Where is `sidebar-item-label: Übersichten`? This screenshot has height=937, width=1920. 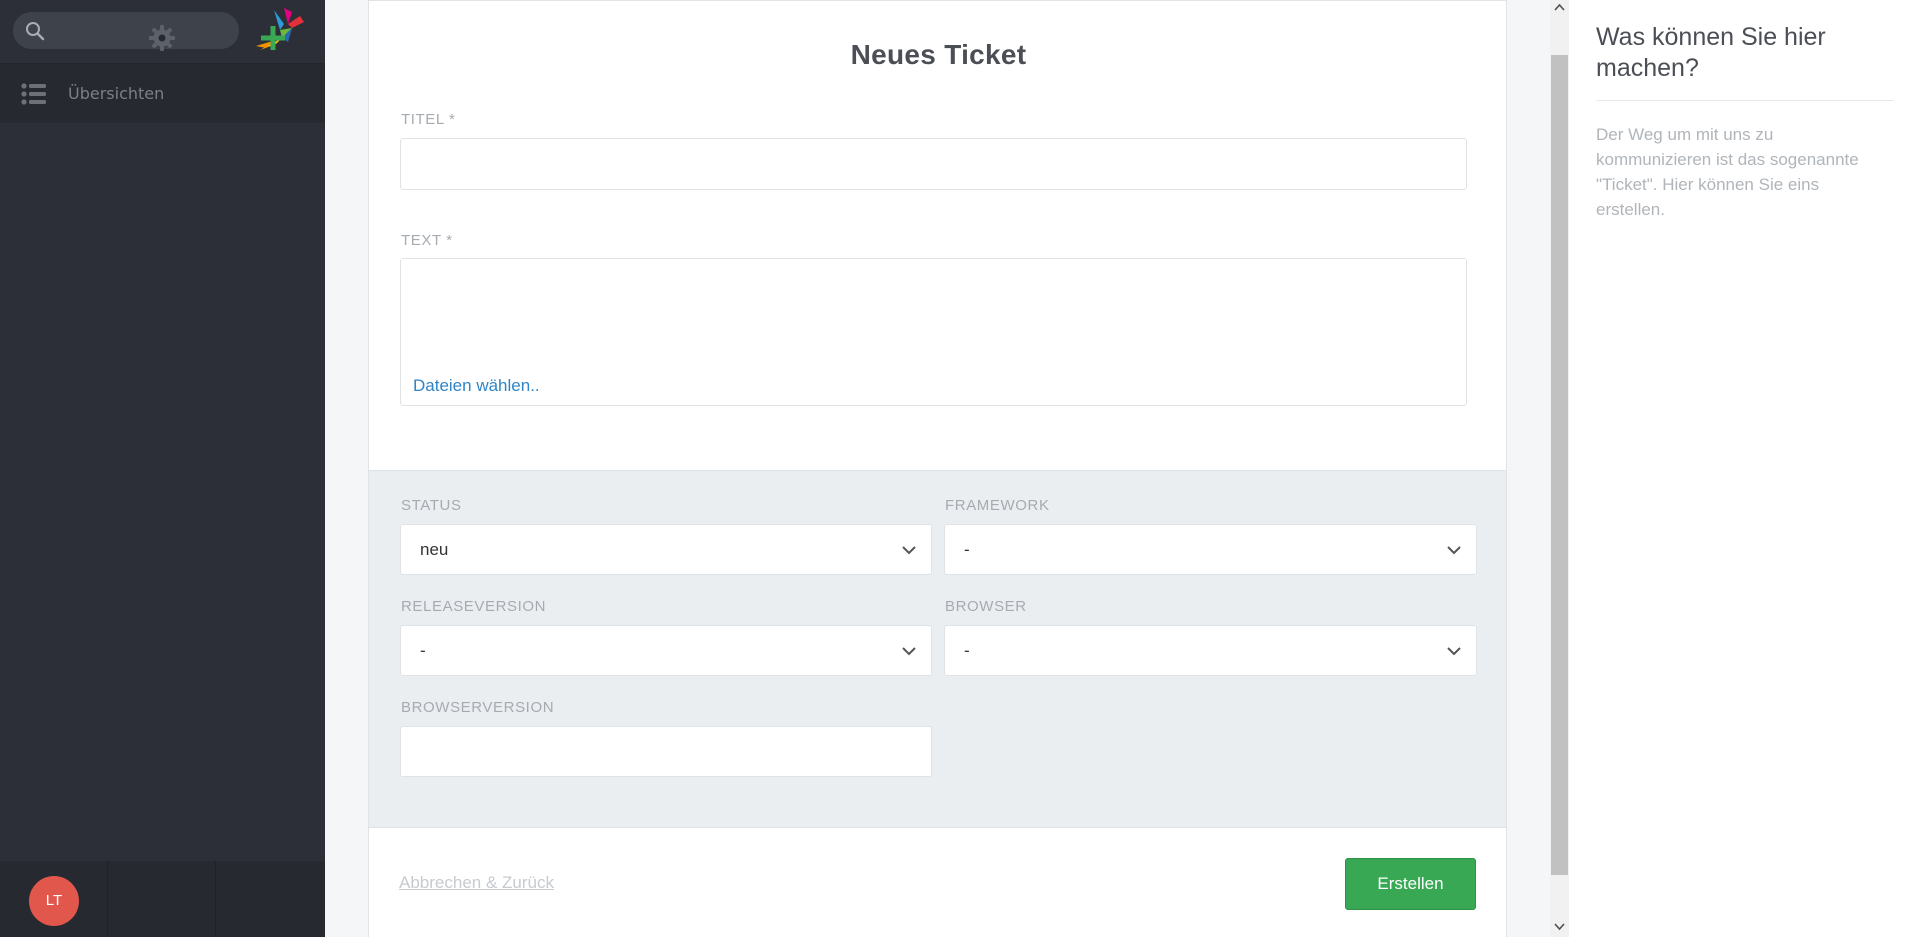
sidebar-item-label: Übersichten is located at coordinates (116, 93).